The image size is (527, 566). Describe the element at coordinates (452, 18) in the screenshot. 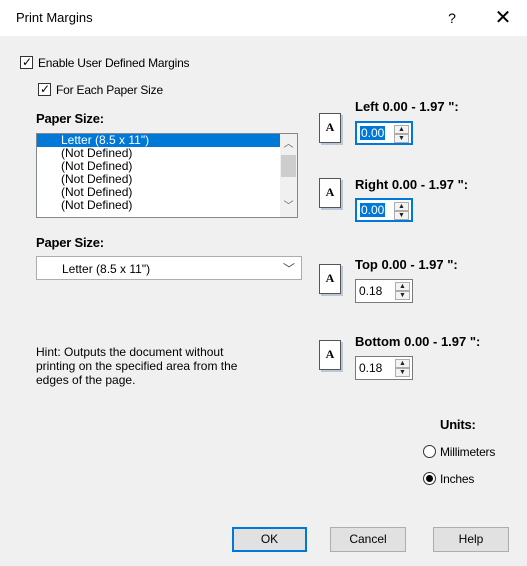

I see `help-question-icon: ?` at that location.